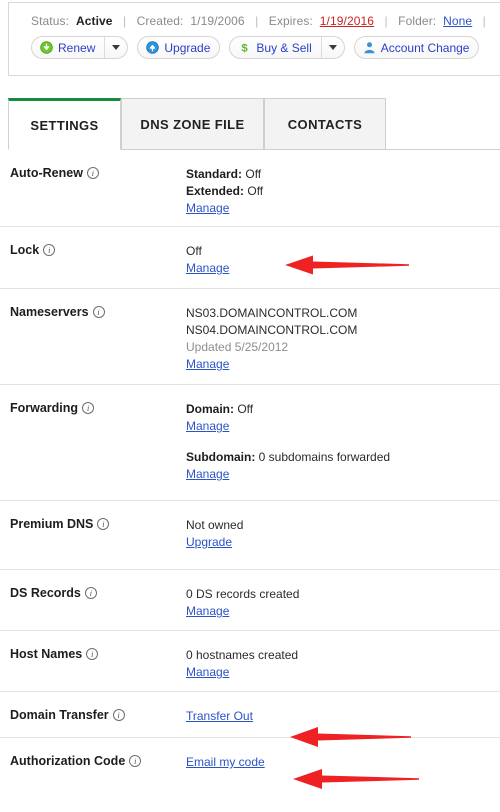 This screenshot has width=500, height=812. Describe the element at coordinates (343, 717) in the screenshot. I see `domain-transfer-value: Transfer Out` at that location.